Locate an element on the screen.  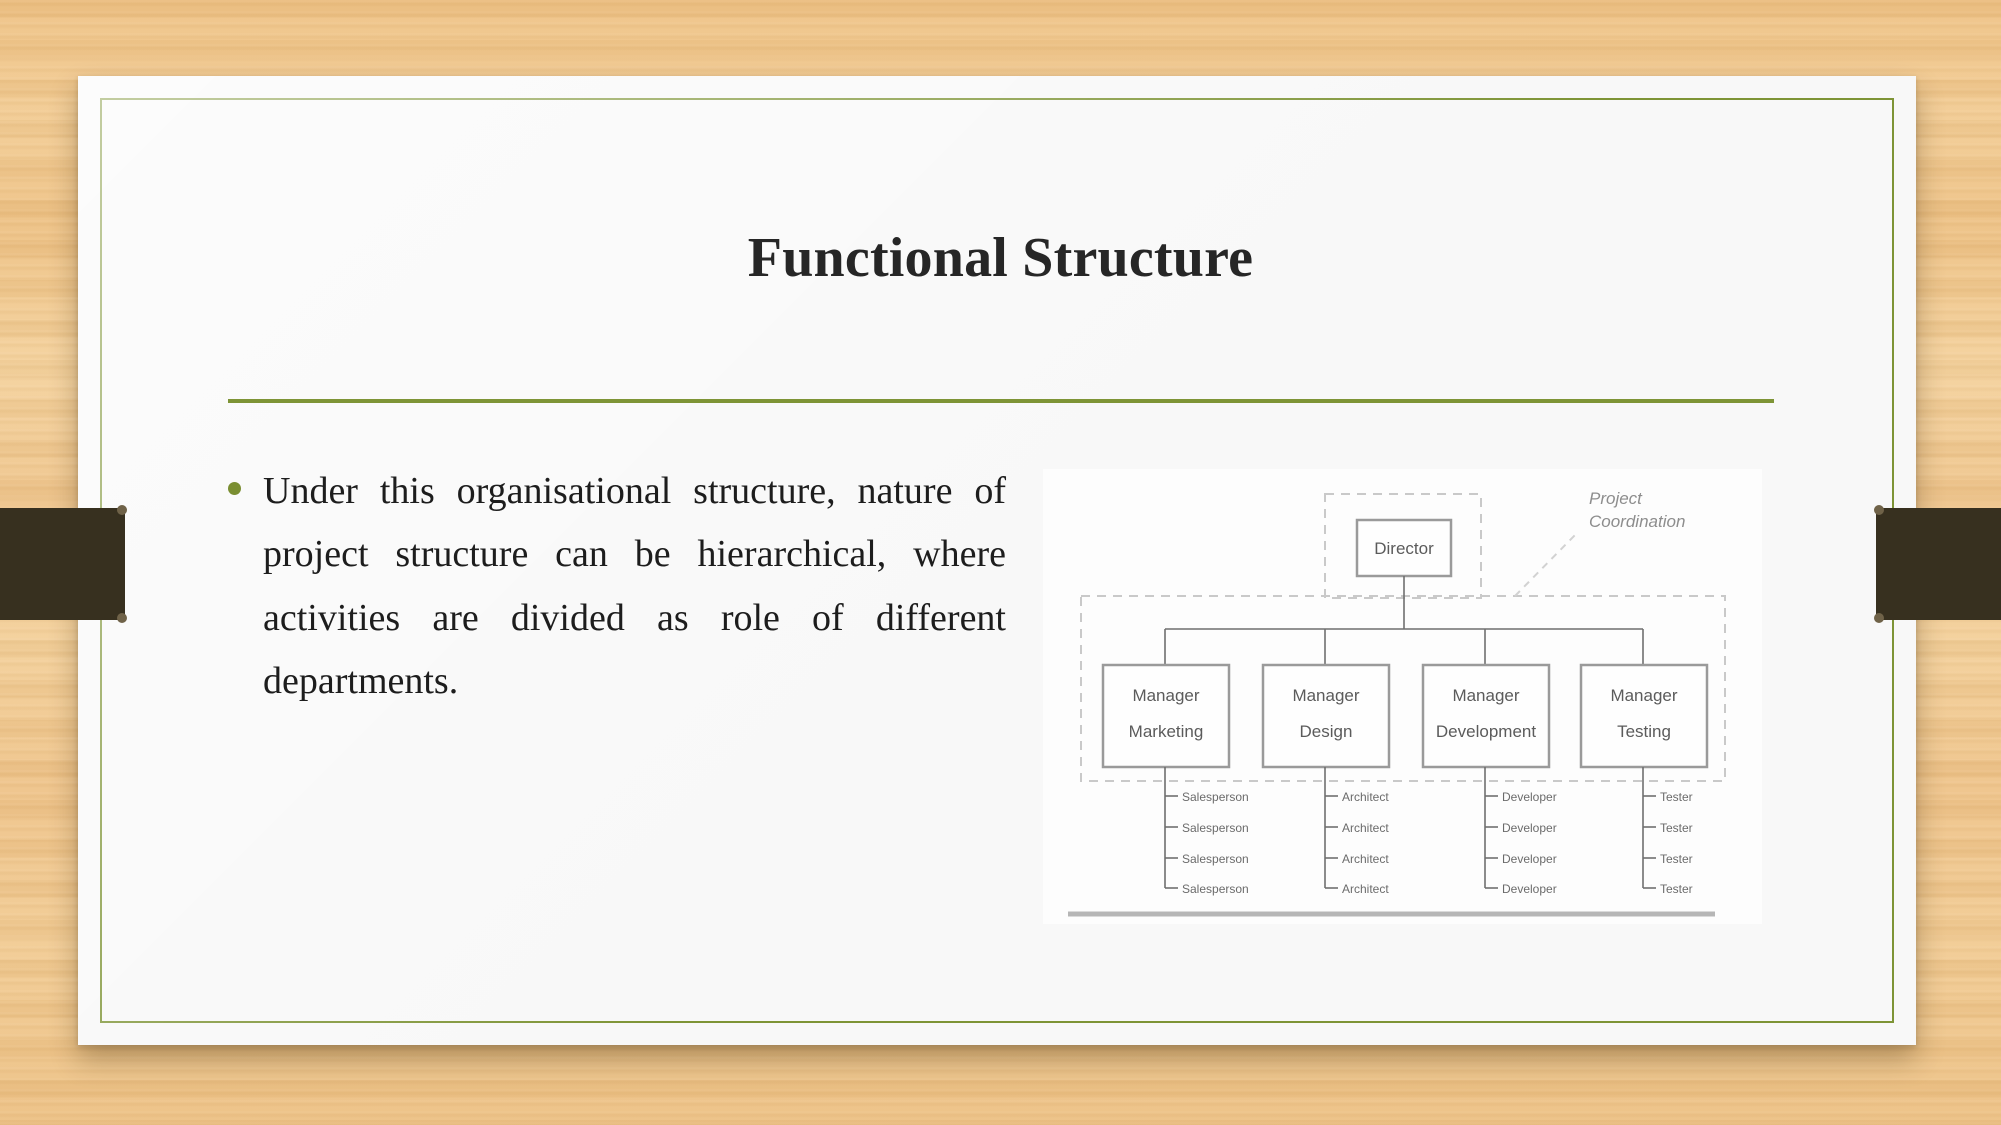
coordination-label-line2: Coordination is located at coordinates (1637, 521).